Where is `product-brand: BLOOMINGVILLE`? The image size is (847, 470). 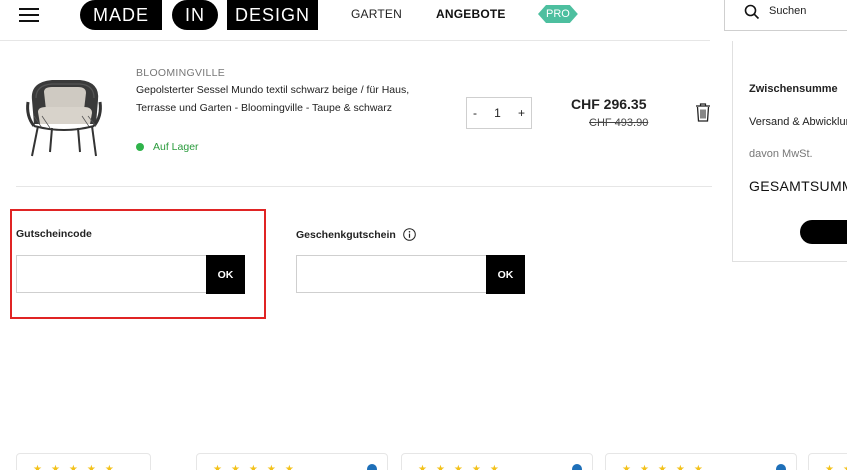 product-brand: BLOOMINGVILLE is located at coordinates (180, 73).